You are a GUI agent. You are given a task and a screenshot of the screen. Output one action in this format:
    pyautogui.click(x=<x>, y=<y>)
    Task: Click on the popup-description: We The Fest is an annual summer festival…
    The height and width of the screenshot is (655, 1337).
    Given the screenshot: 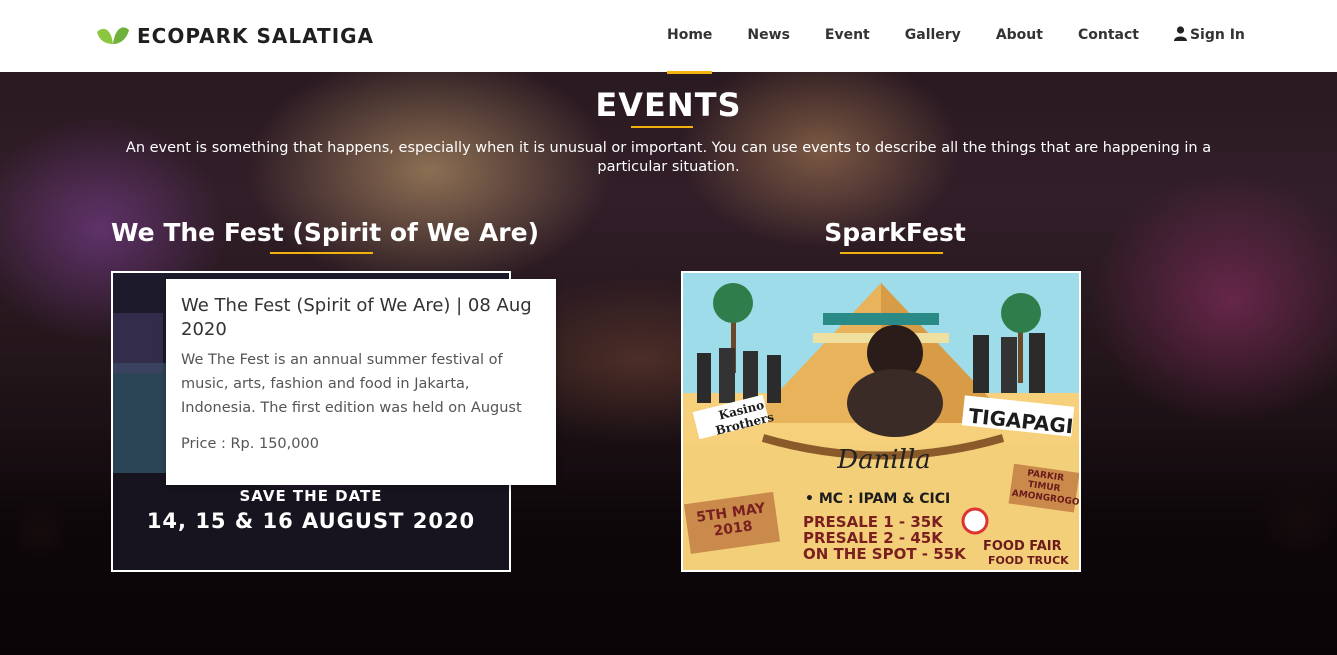 What is the action you would take?
    pyautogui.click(x=351, y=384)
    